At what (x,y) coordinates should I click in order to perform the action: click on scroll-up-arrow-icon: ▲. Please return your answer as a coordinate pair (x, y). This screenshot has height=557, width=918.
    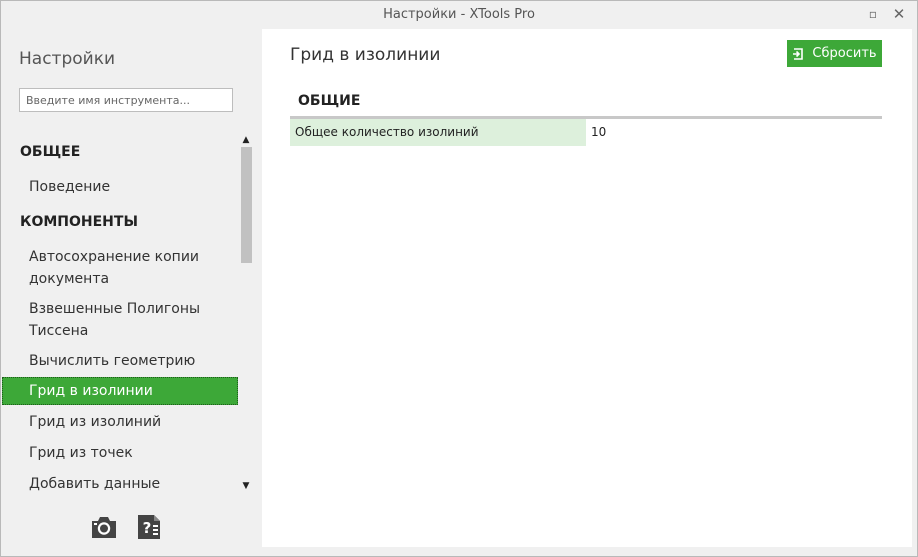
    Looking at the image, I should click on (246, 140).